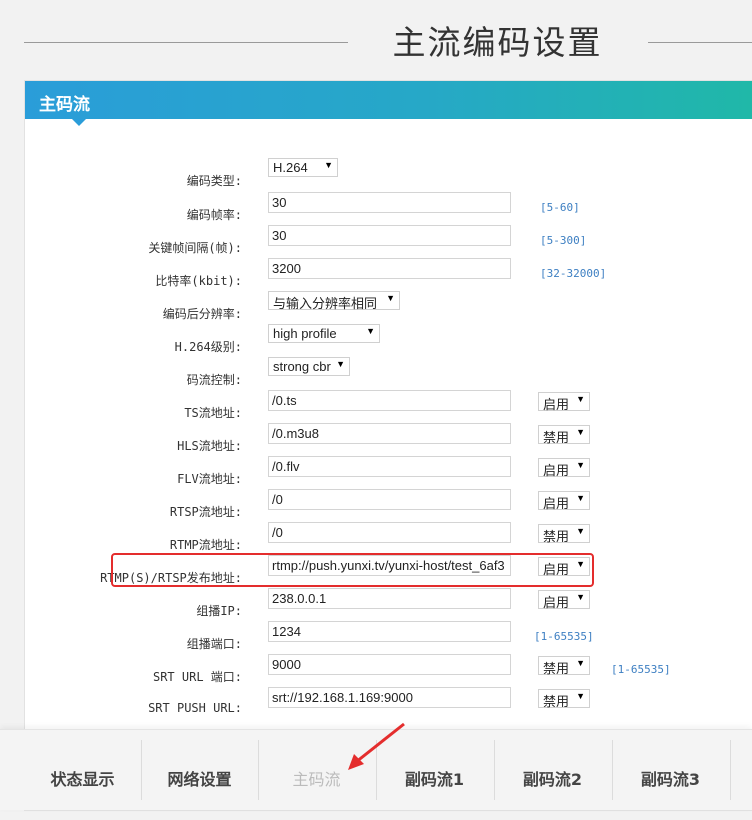 Image resolution: width=752 pixels, height=820 pixels. Describe the element at coordinates (205, 545) in the screenshot. I see `field-label: RTMP流地址:` at that location.